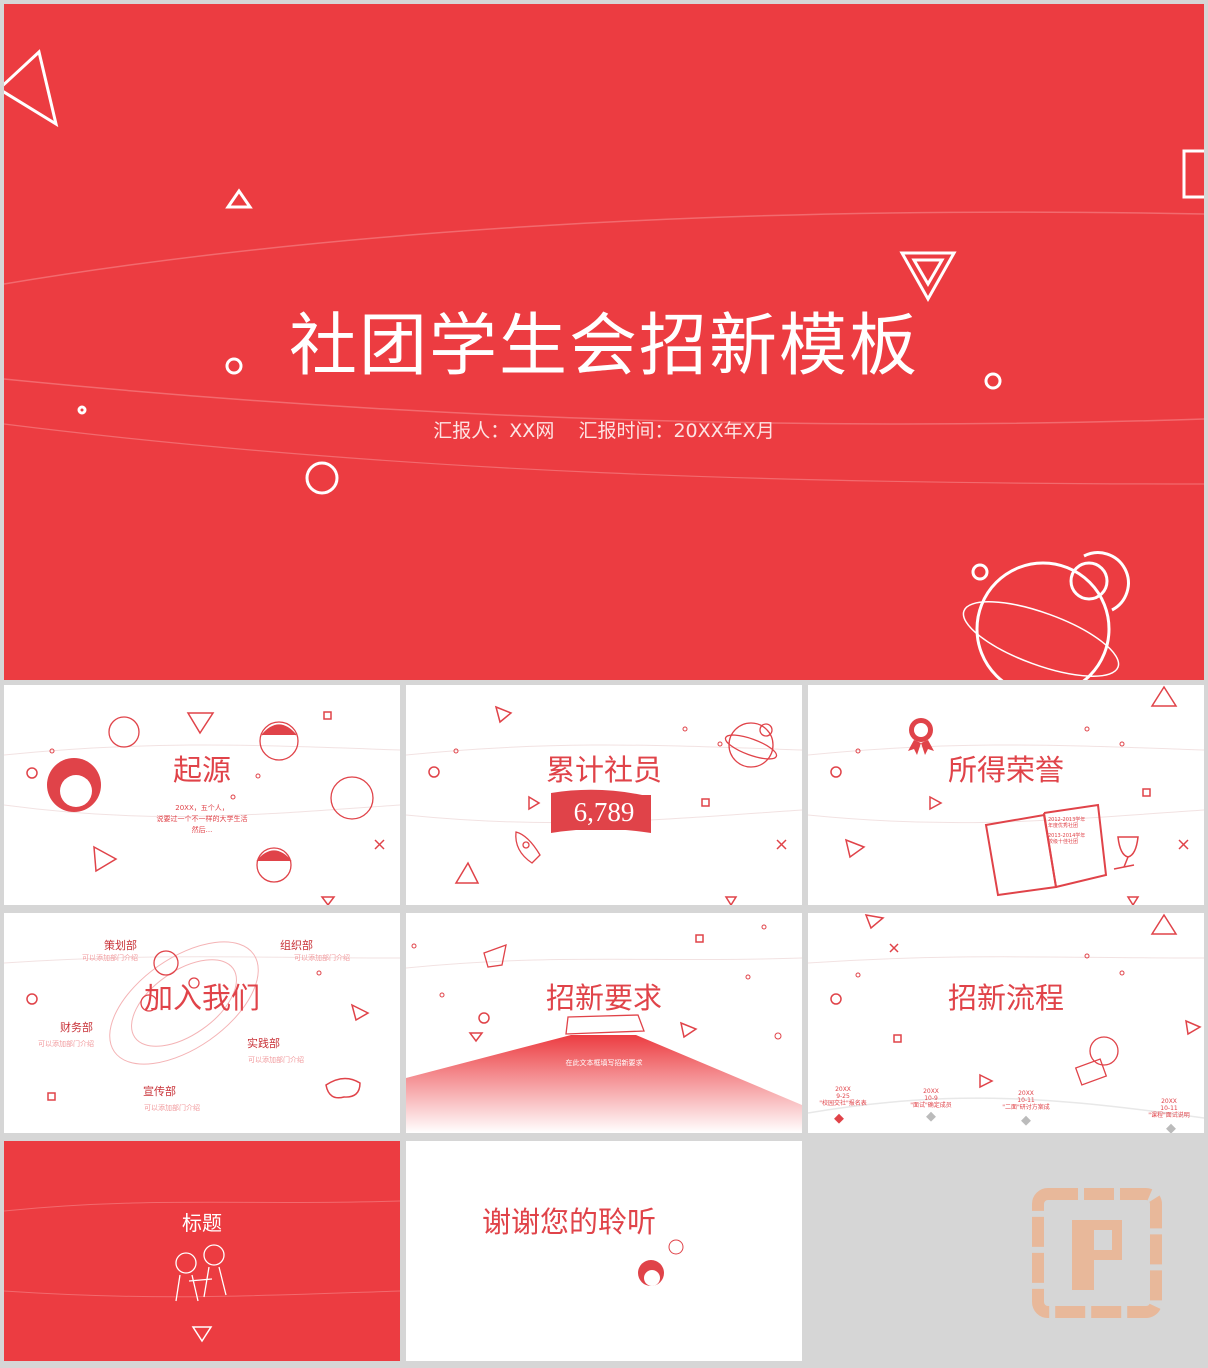  What do you see at coordinates (120, 945) in the screenshot?
I see `dept-name: 策划部` at bounding box center [120, 945].